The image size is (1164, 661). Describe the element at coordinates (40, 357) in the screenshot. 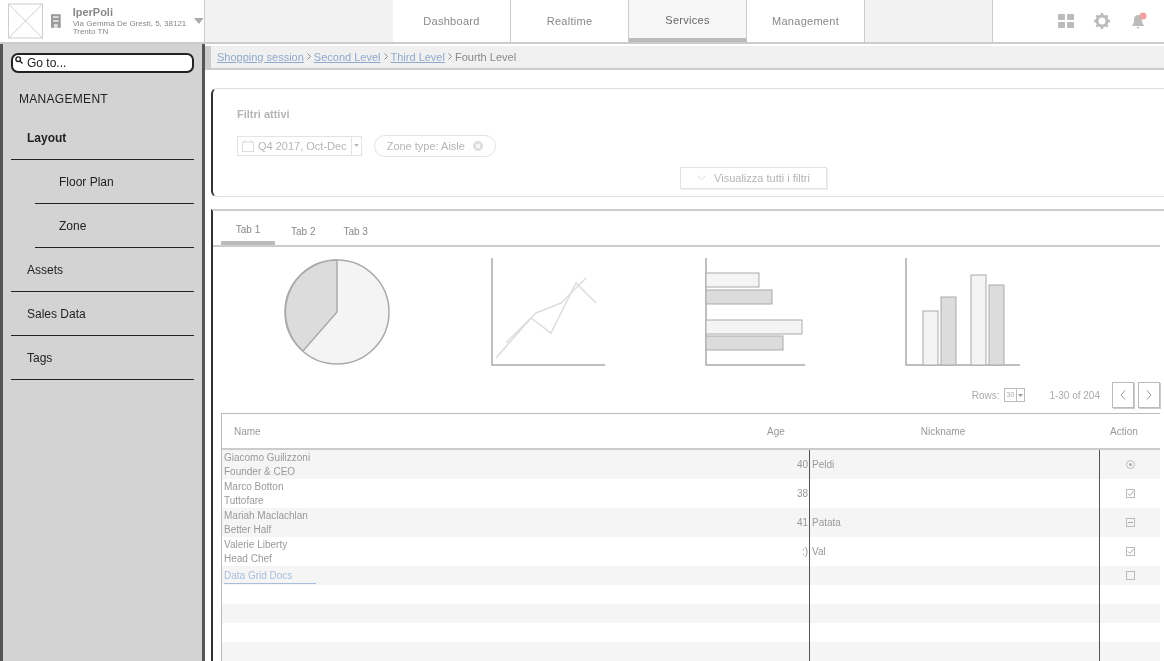

I see `sidebar-item: Tags` at that location.